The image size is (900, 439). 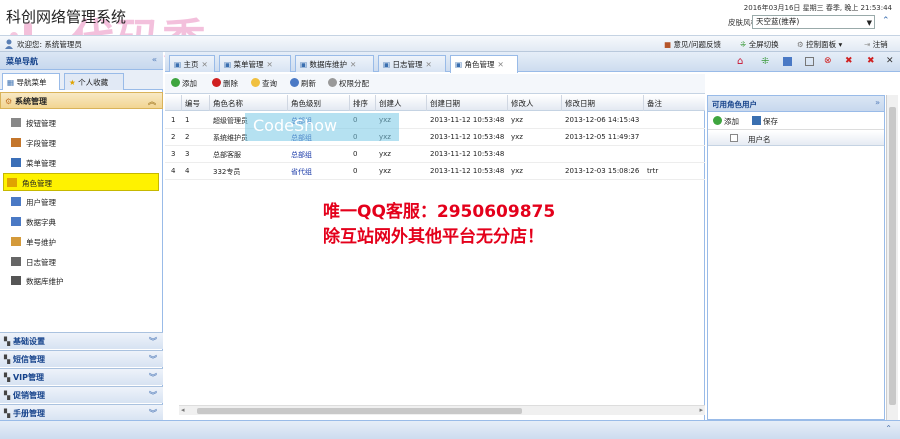 I want to click on collapse-footer-icon: ⌃, so click(x=888, y=428).